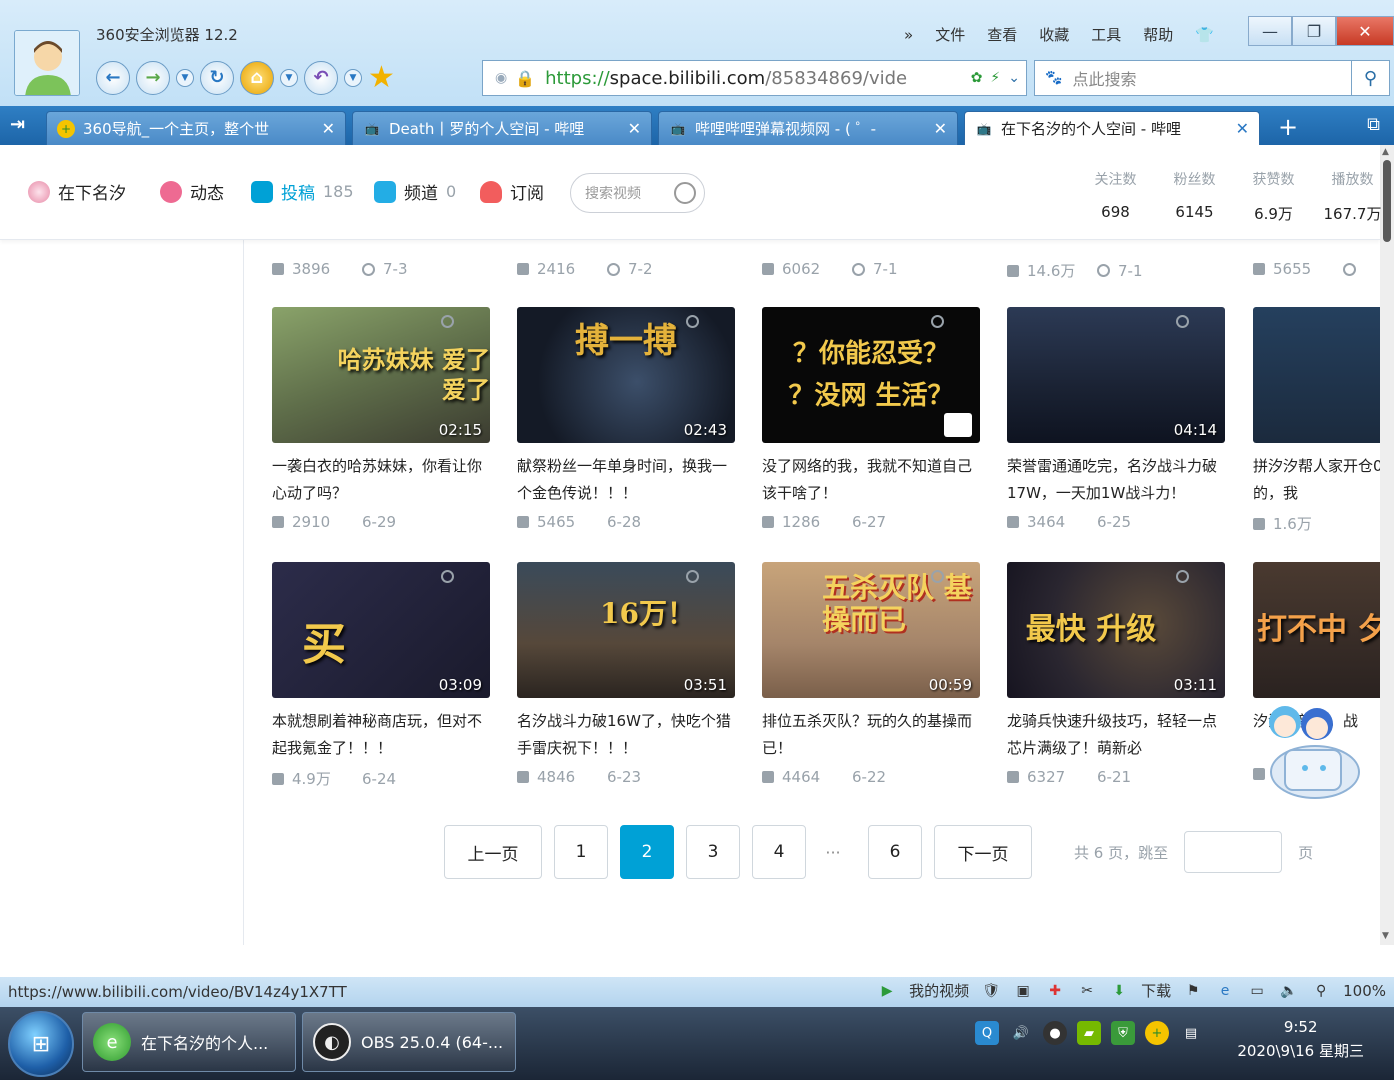 The height and width of the screenshot is (1080, 1394). I want to click on search-icon, so click(685, 193).